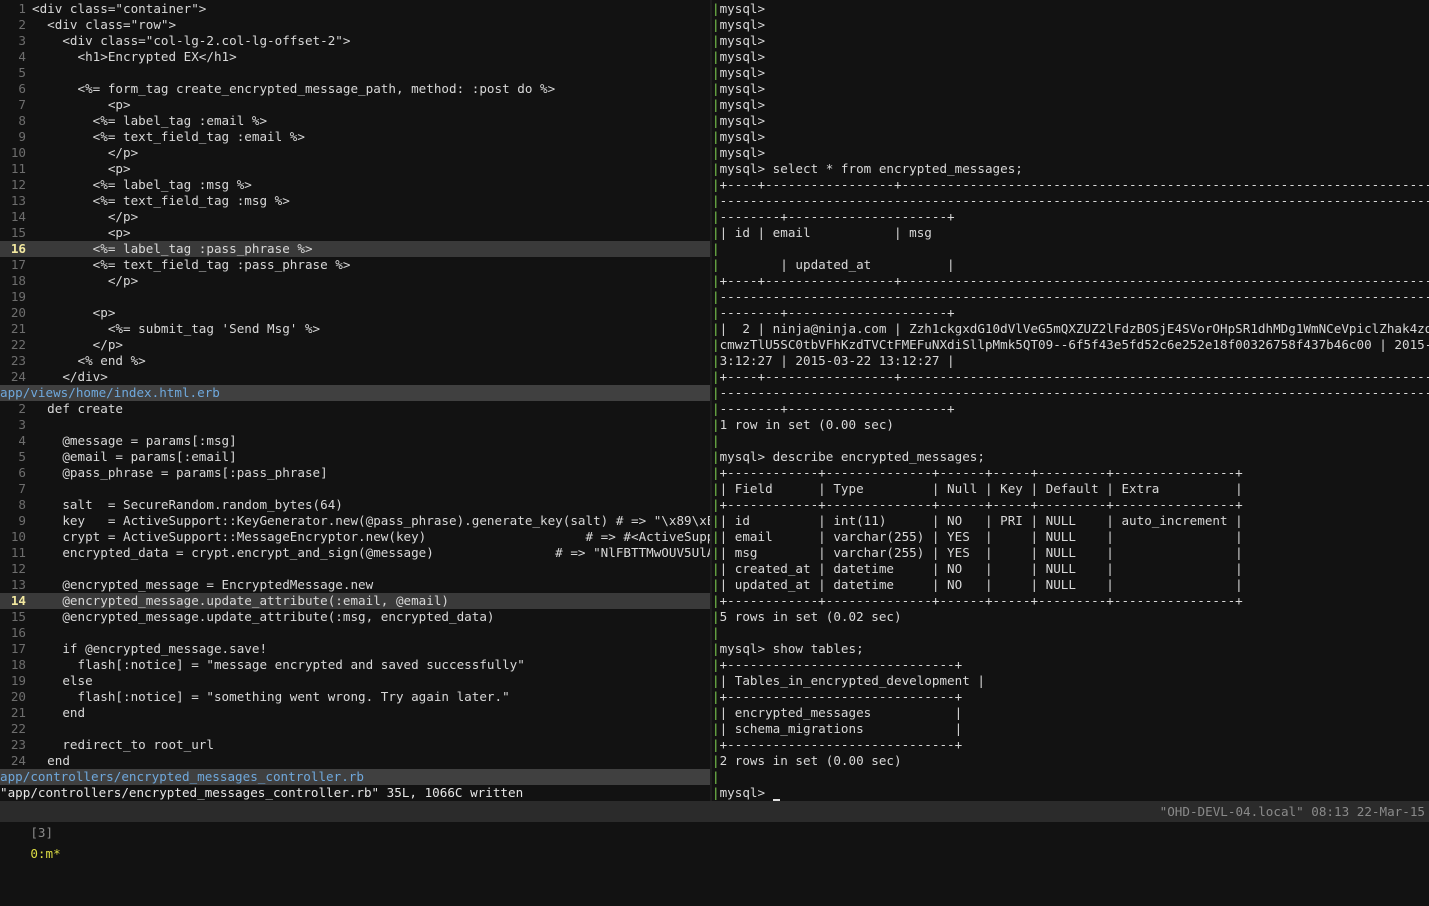 Image resolution: width=1429 pixels, height=906 pixels. I want to click on tmux-active-window: 0:m*, so click(45, 853).